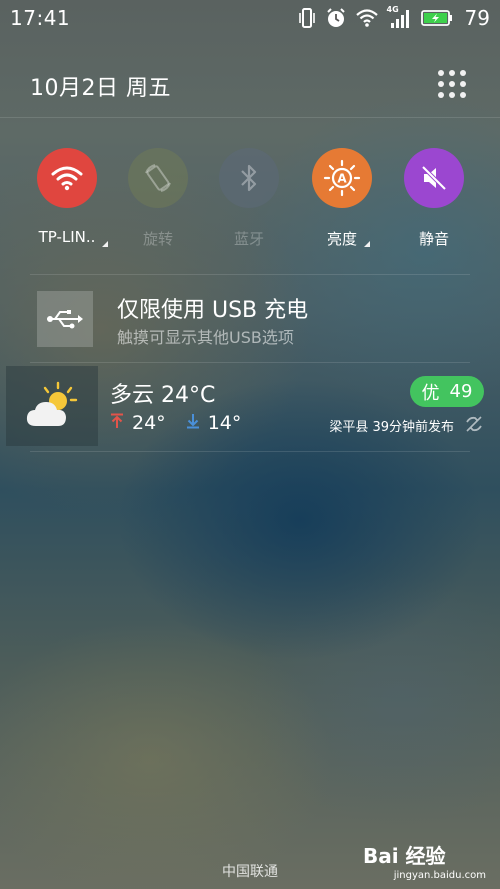 Image resolution: width=500 pixels, height=889 pixels. I want to click on aqi-badge: 优 49, so click(447, 391).